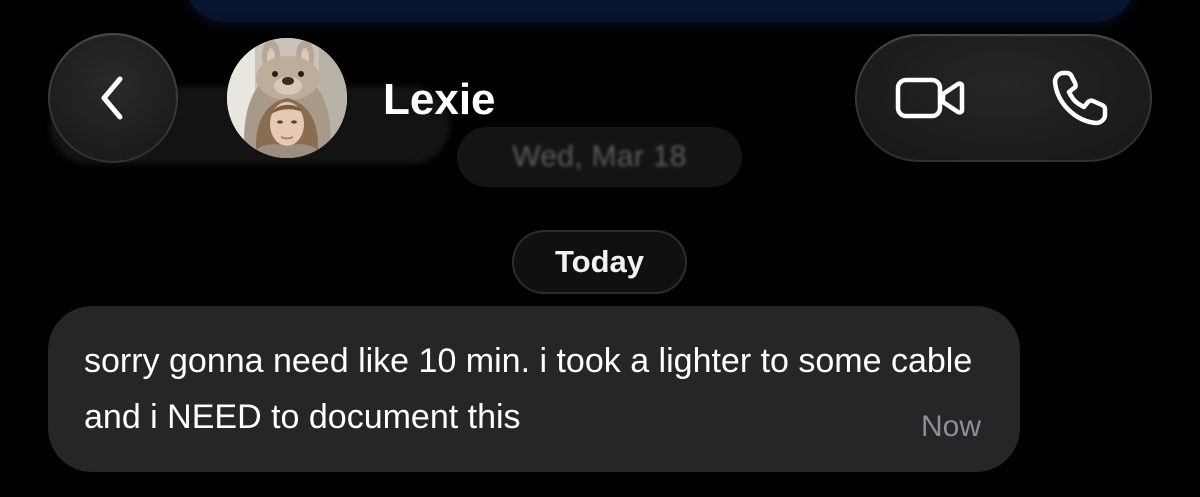  Describe the element at coordinates (660, 11) in the screenshot. I see `top-scroll-edge` at that location.